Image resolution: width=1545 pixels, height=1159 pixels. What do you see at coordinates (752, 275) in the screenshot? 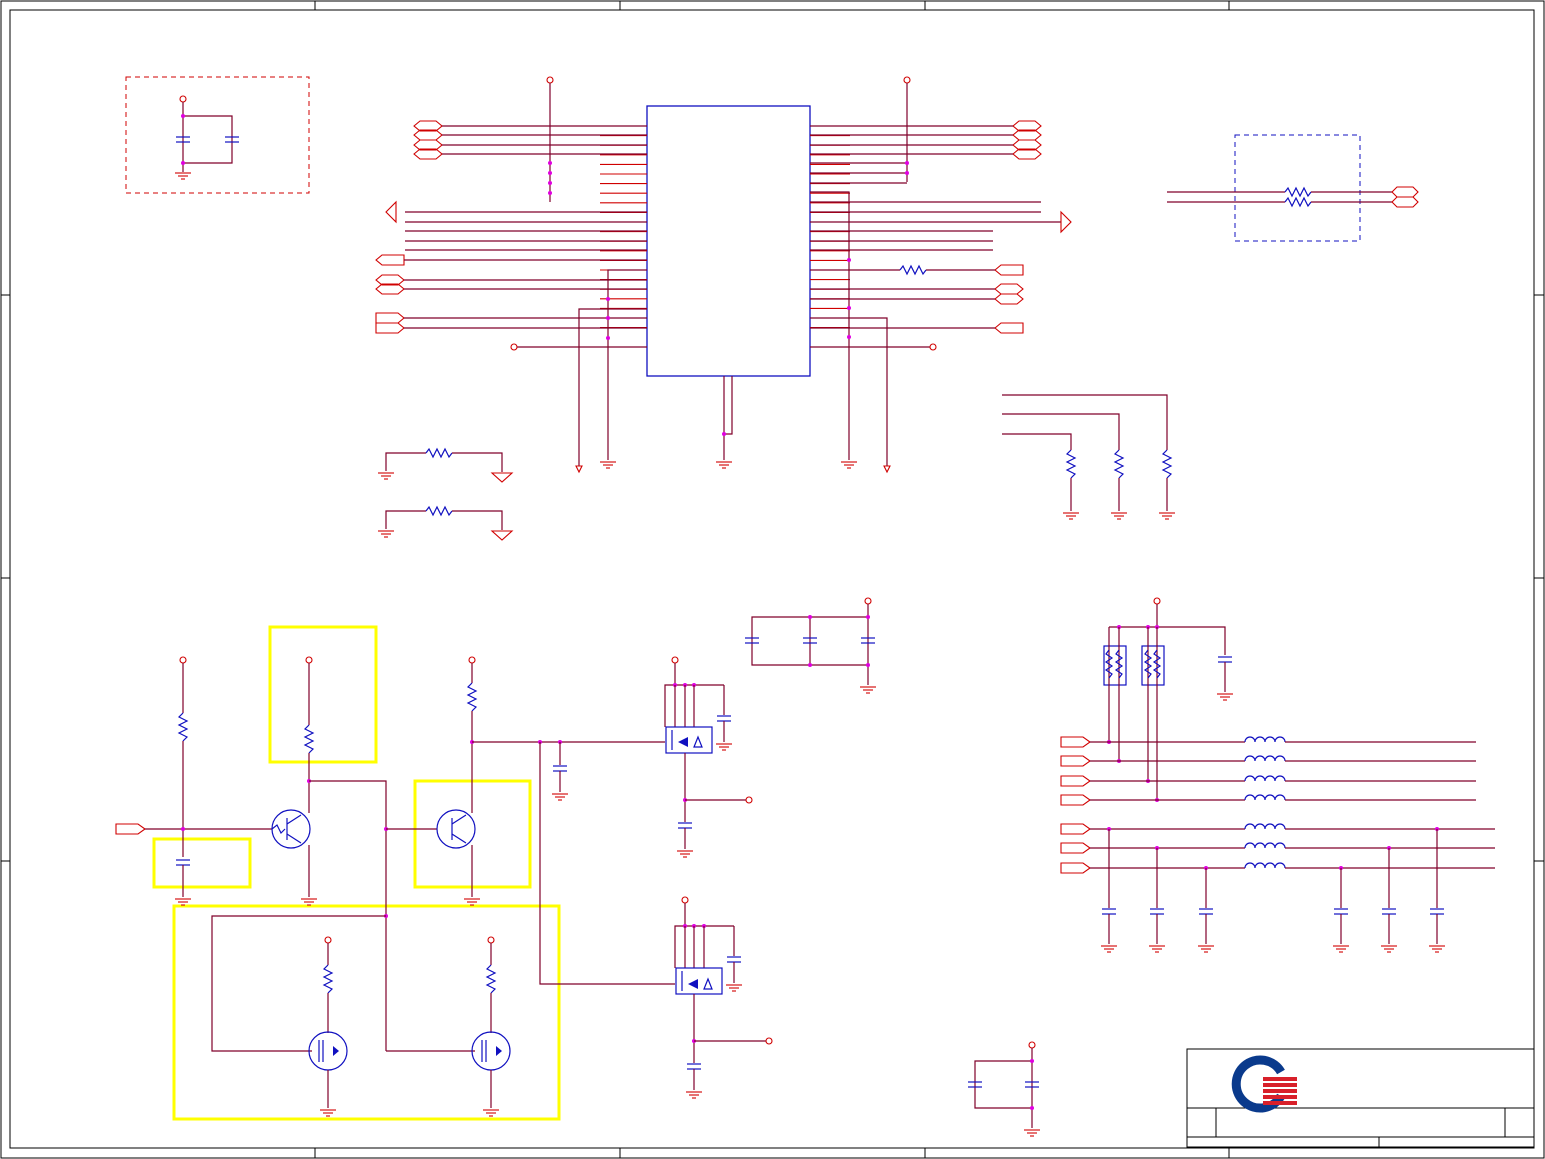
I see `ic-power-rails` at bounding box center [752, 275].